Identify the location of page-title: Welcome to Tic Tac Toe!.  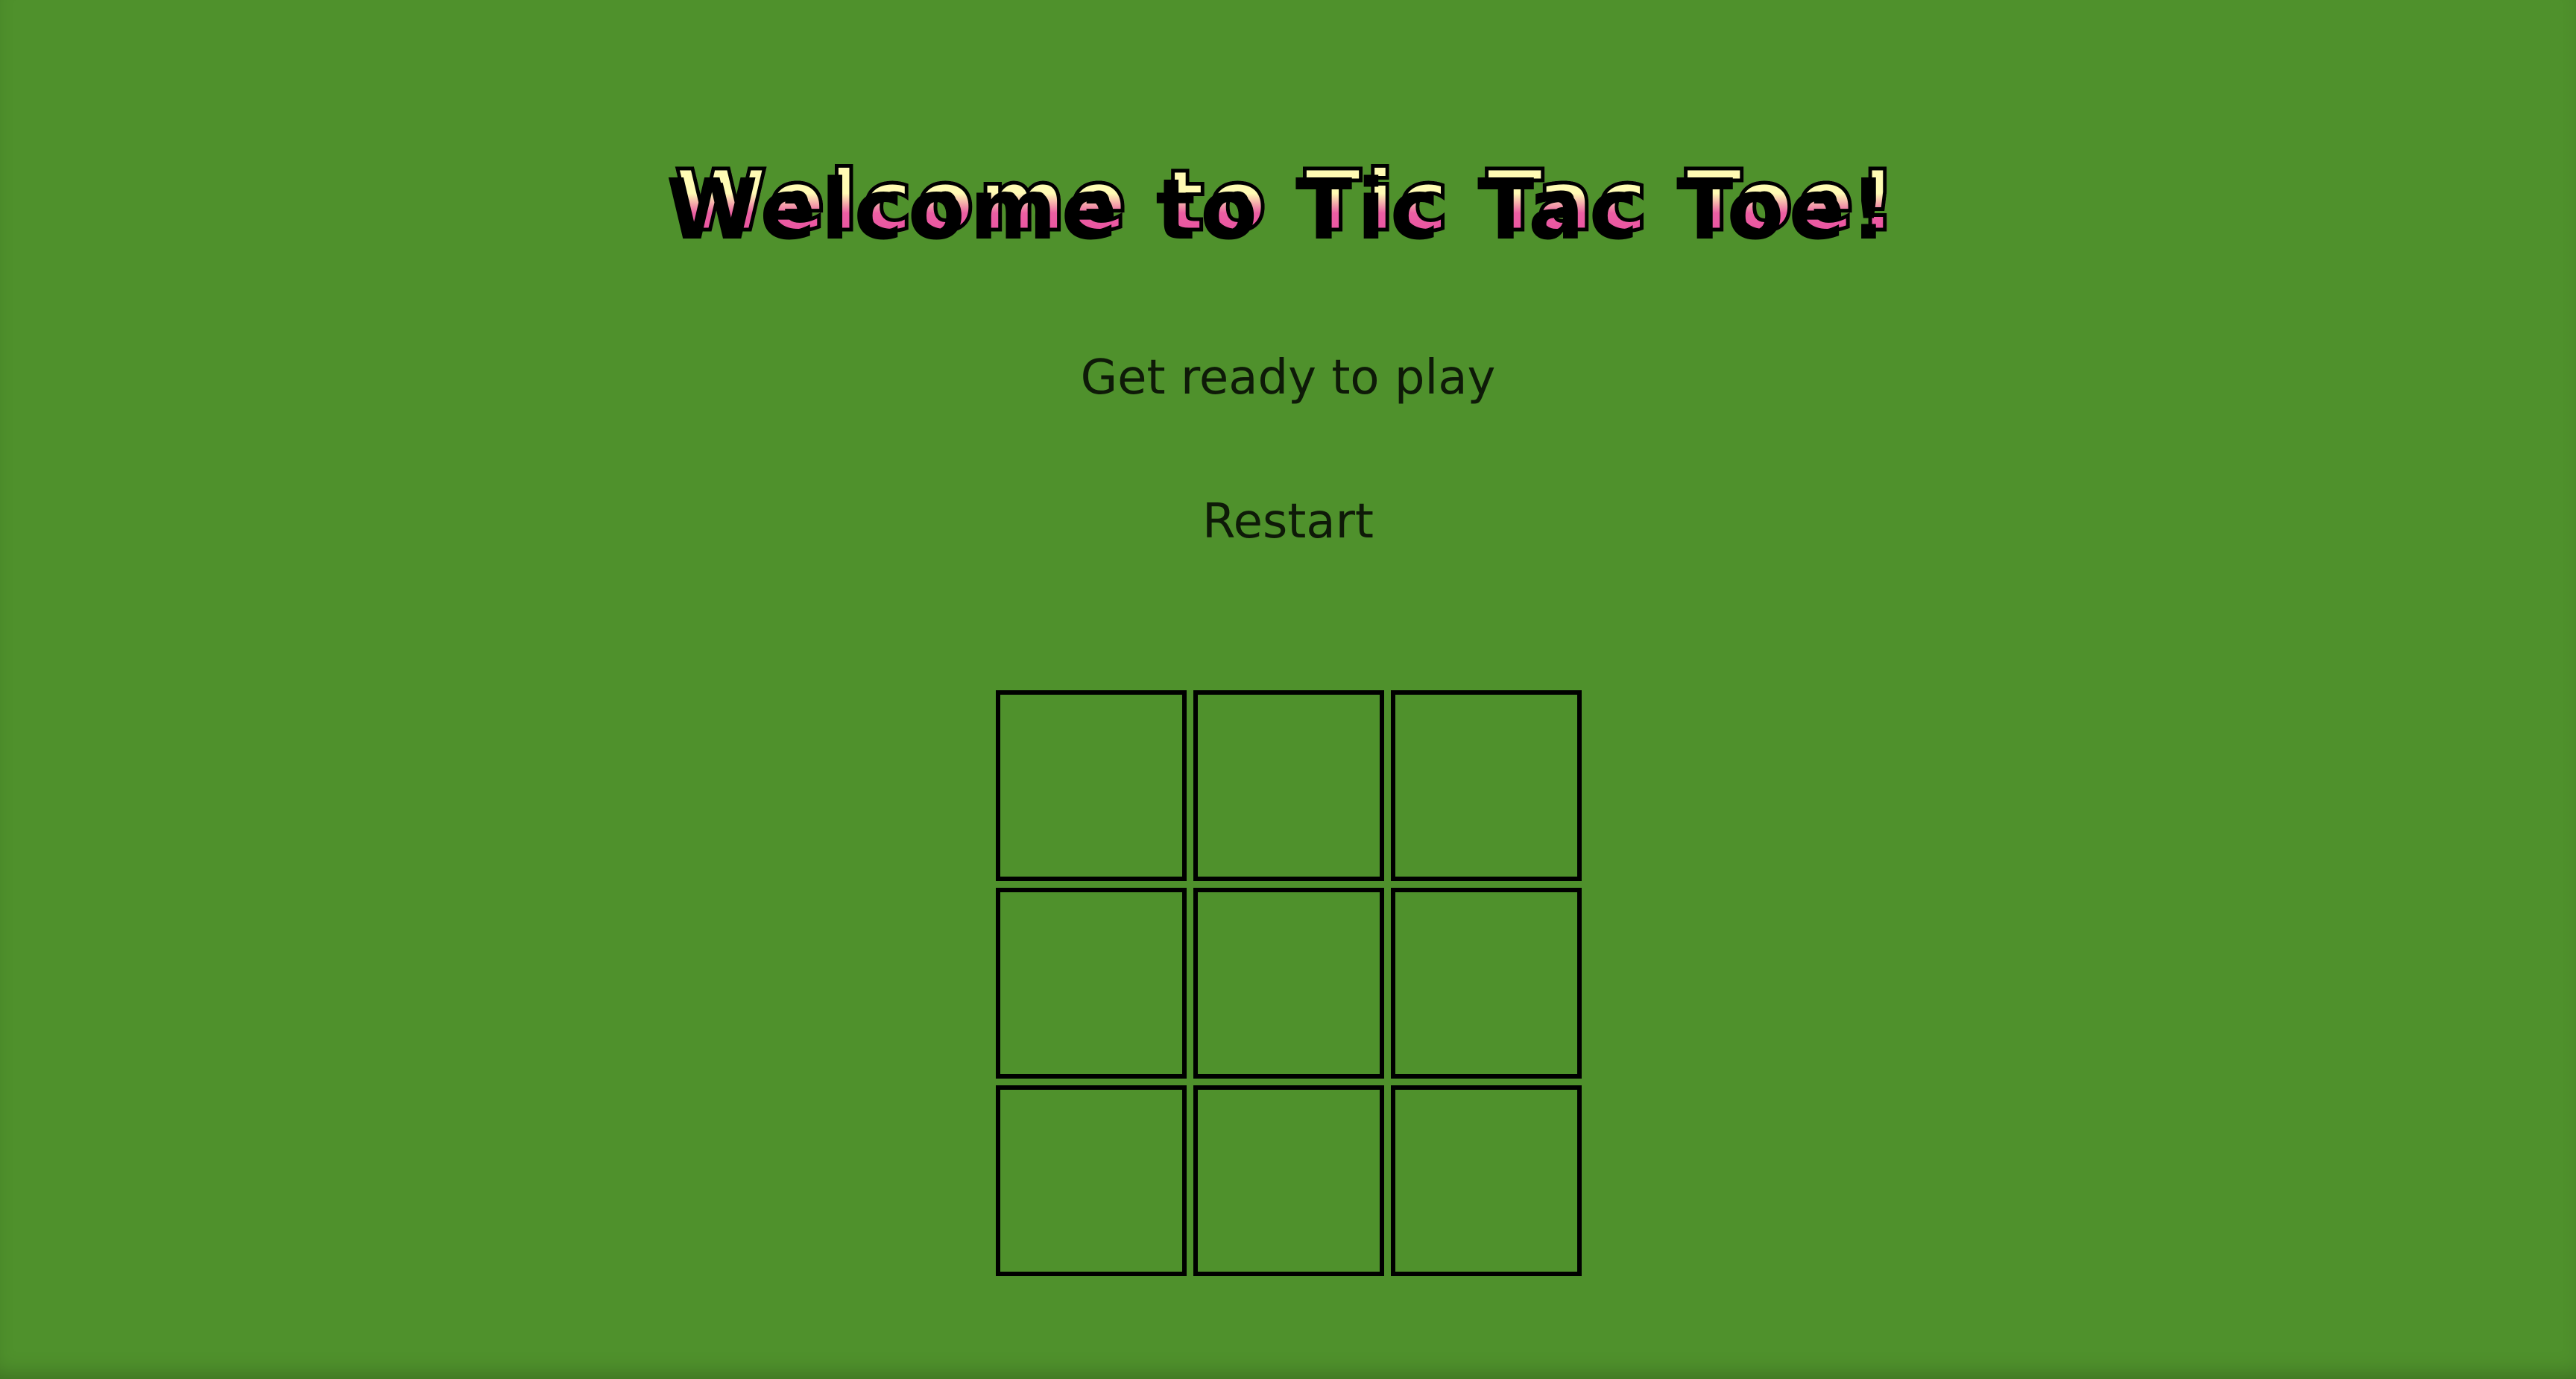
(1288, 201).